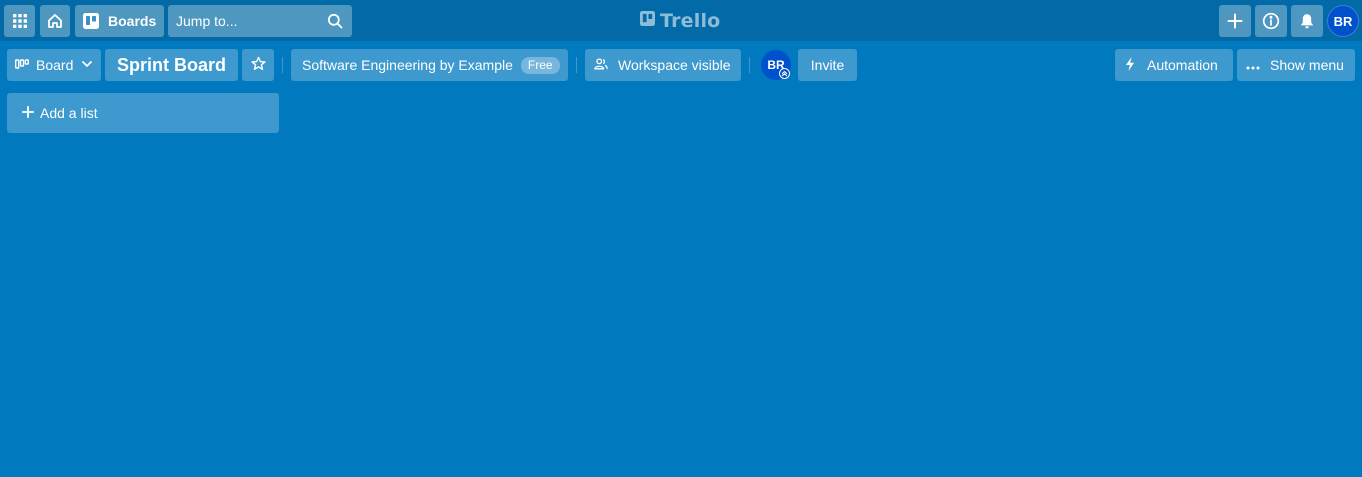 Image resolution: width=1362 pixels, height=477 pixels. Describe the element at coordinates (171, 65) in the screenshot. I see `board-title: Sprint Board` at that location.